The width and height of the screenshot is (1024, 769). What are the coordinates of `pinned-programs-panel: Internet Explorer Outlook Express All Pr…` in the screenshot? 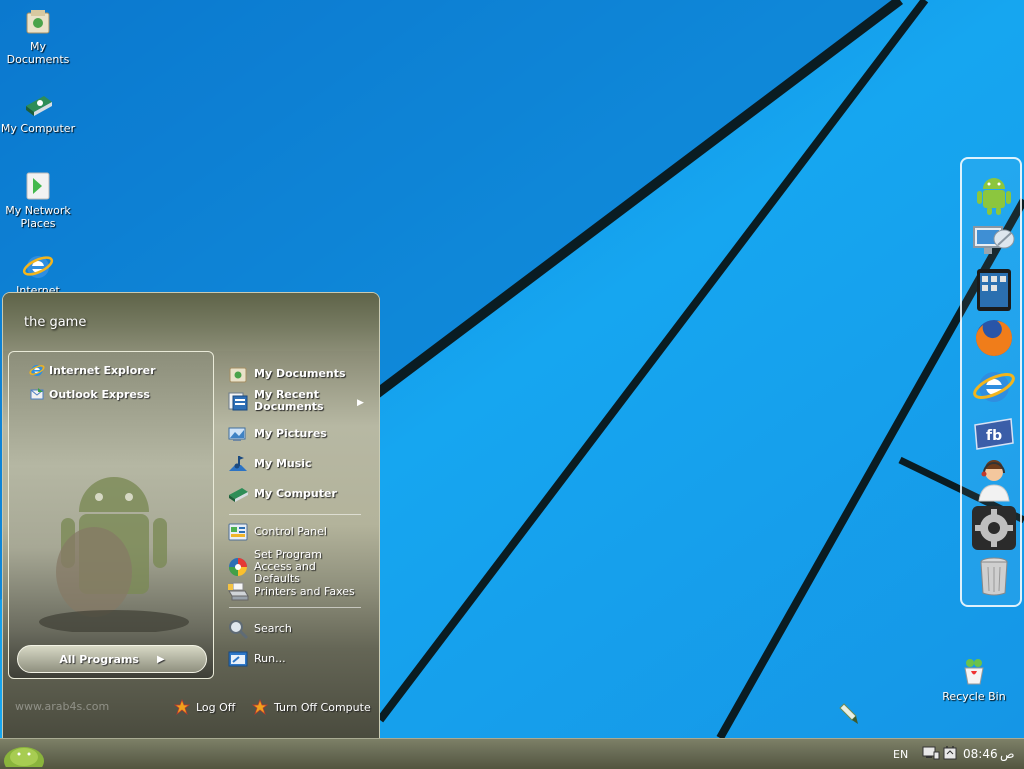 It's located at (111, 515).